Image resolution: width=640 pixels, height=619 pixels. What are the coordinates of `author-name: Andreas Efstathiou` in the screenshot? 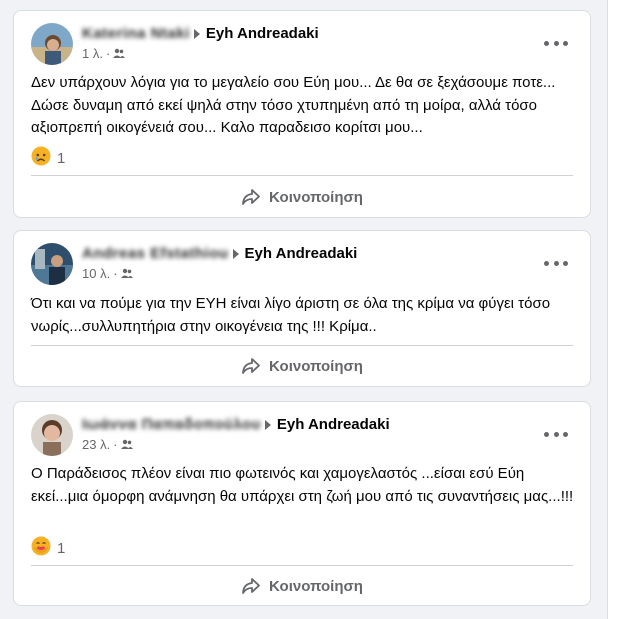 It's located at (155, 253).